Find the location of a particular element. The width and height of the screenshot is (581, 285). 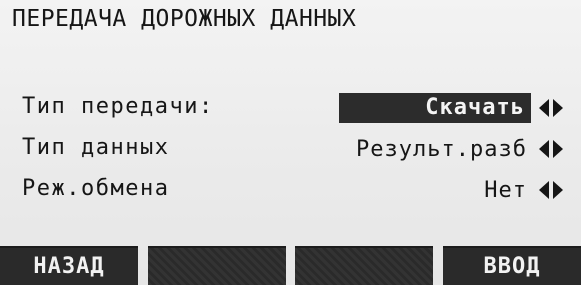

field-transfer-type-value-box: Скачать is located at coordinates (435, 108).